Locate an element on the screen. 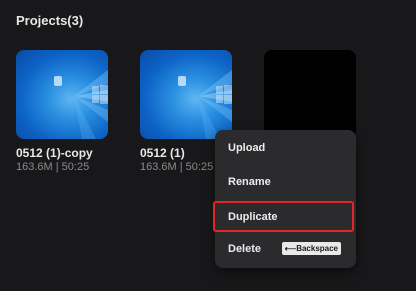 This screenshot has height=291, width=416. menu-item-label: Rename is located at coordinates (249, 182).